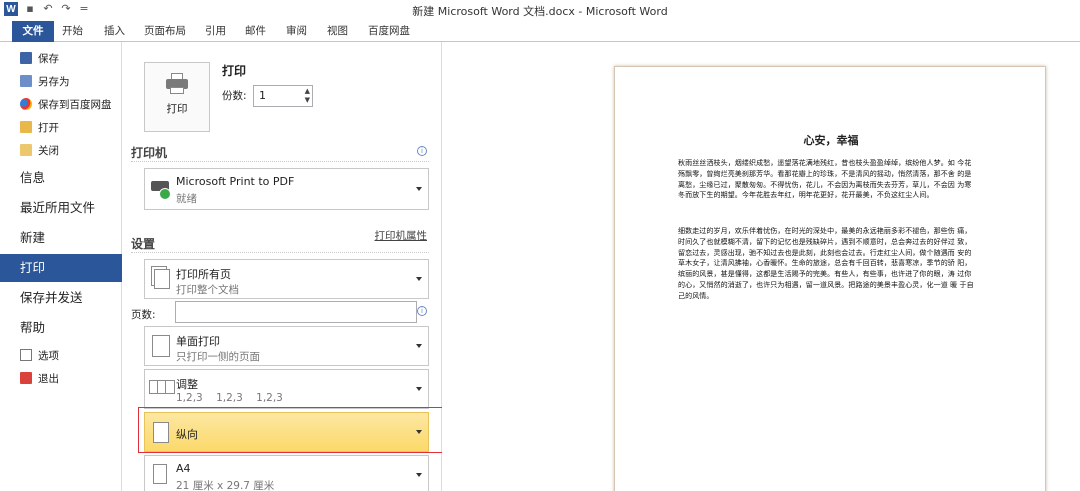  I want to click on nav-open-label: 打开, so click(48, 127).